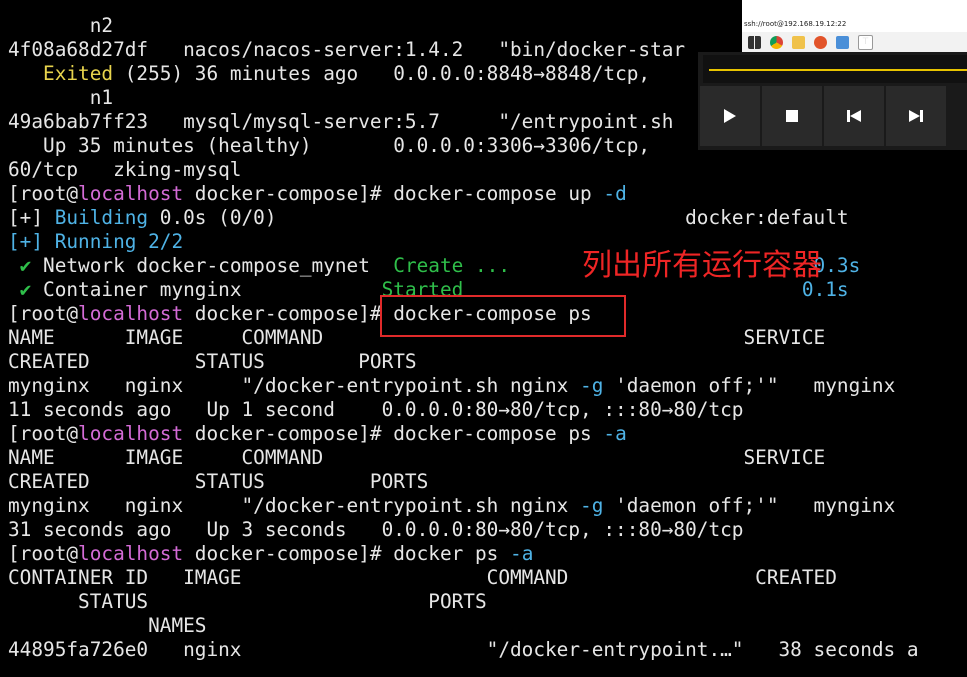 The width and height of the screenshot is (967, 677). Describe the element at coordinates (218, 265) in the screenshot. I see `terminal-text: Network docker-compose_mynet` at that location.